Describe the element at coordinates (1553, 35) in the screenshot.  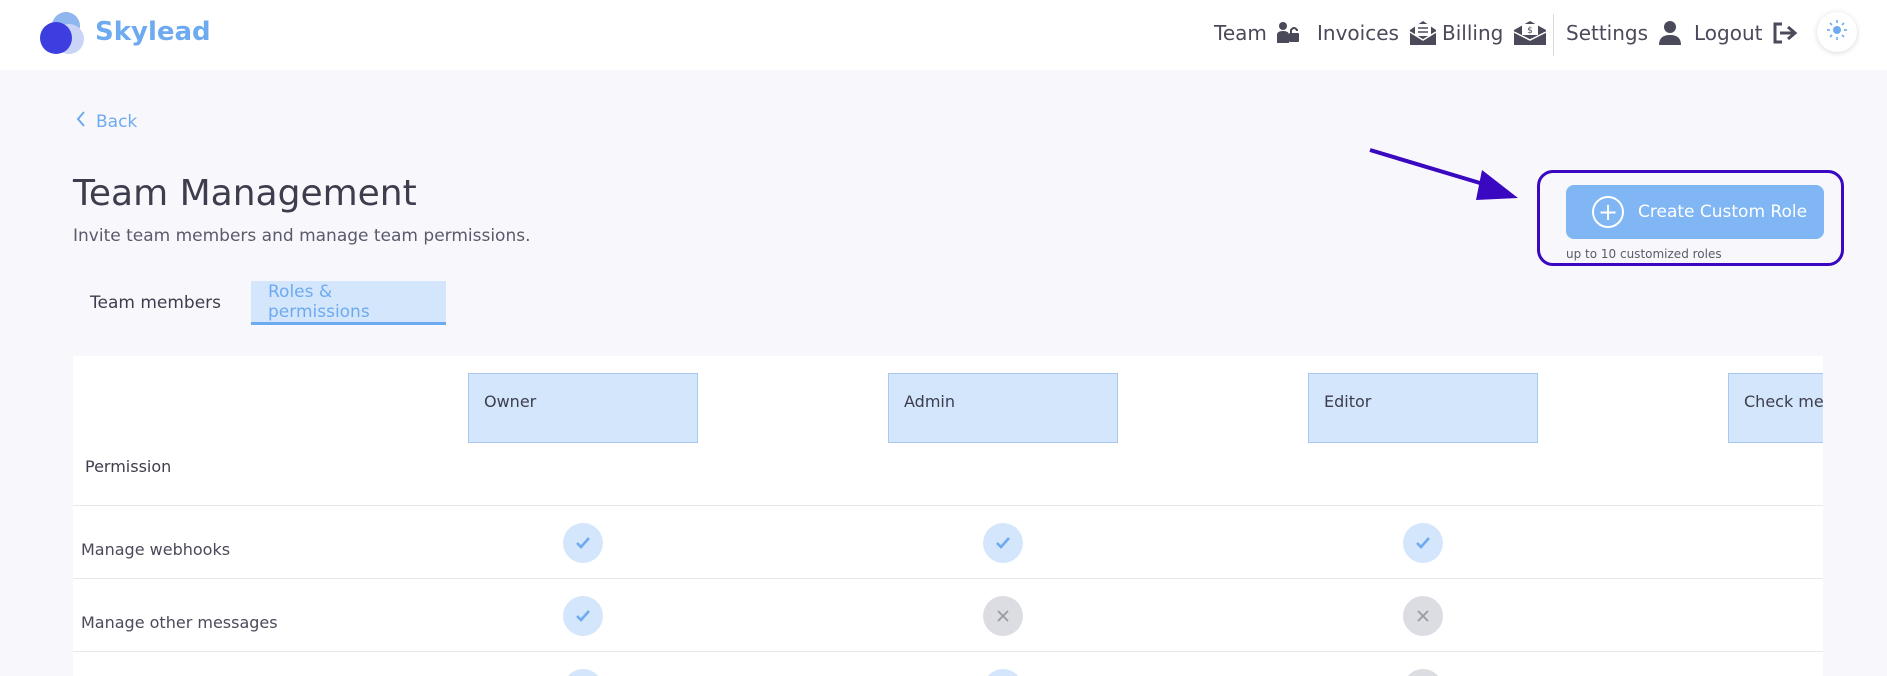
I see `nav-divider` at that location.